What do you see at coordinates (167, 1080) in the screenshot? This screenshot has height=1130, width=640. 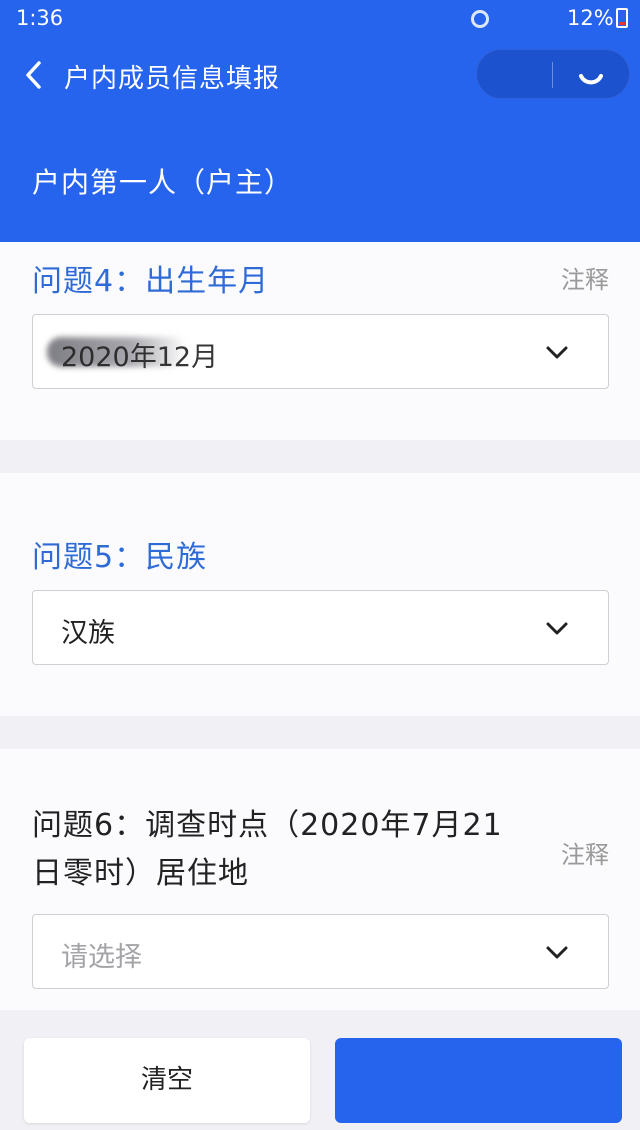 I see `clear-button: 清空` at bounding box center [167, 1080].